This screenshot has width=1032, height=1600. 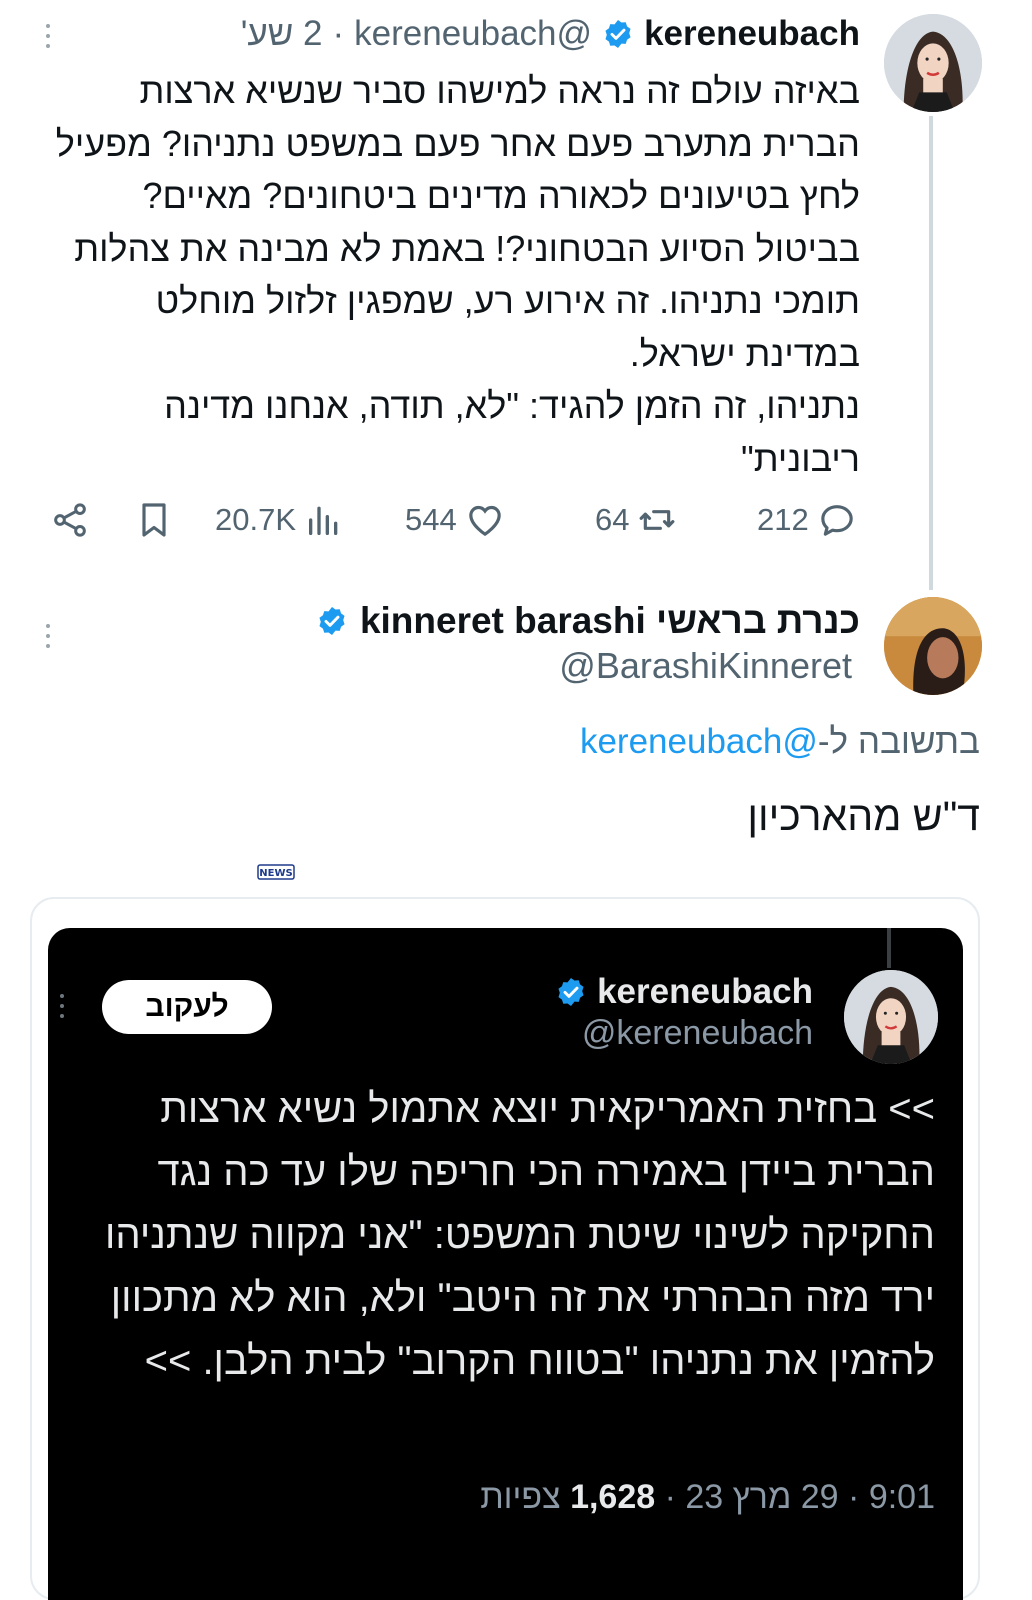 I want to click on bookmark-icon, so click(x=154, y=520).